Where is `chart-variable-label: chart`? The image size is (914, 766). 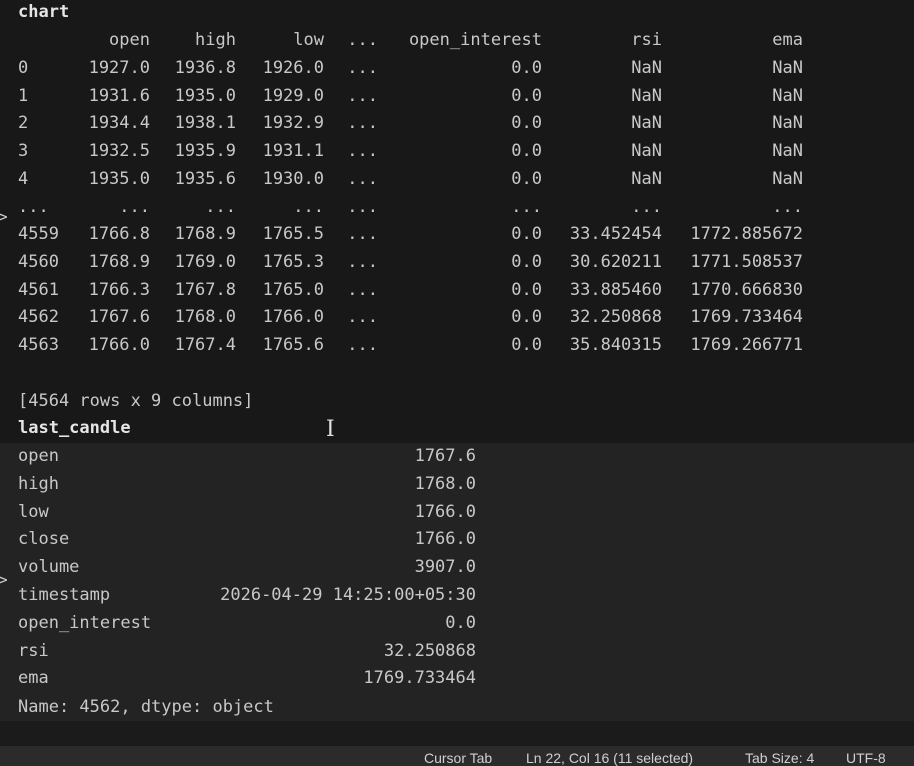
chart-variable-label: chart is located at coordinates (44, 12).